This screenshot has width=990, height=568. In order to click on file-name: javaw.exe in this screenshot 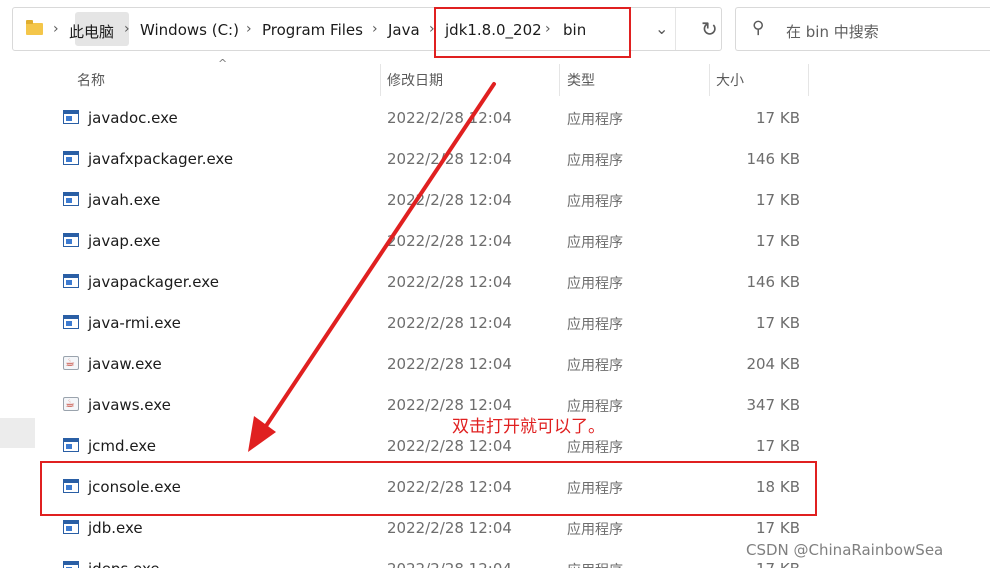, I will do `click(125, 364)`.